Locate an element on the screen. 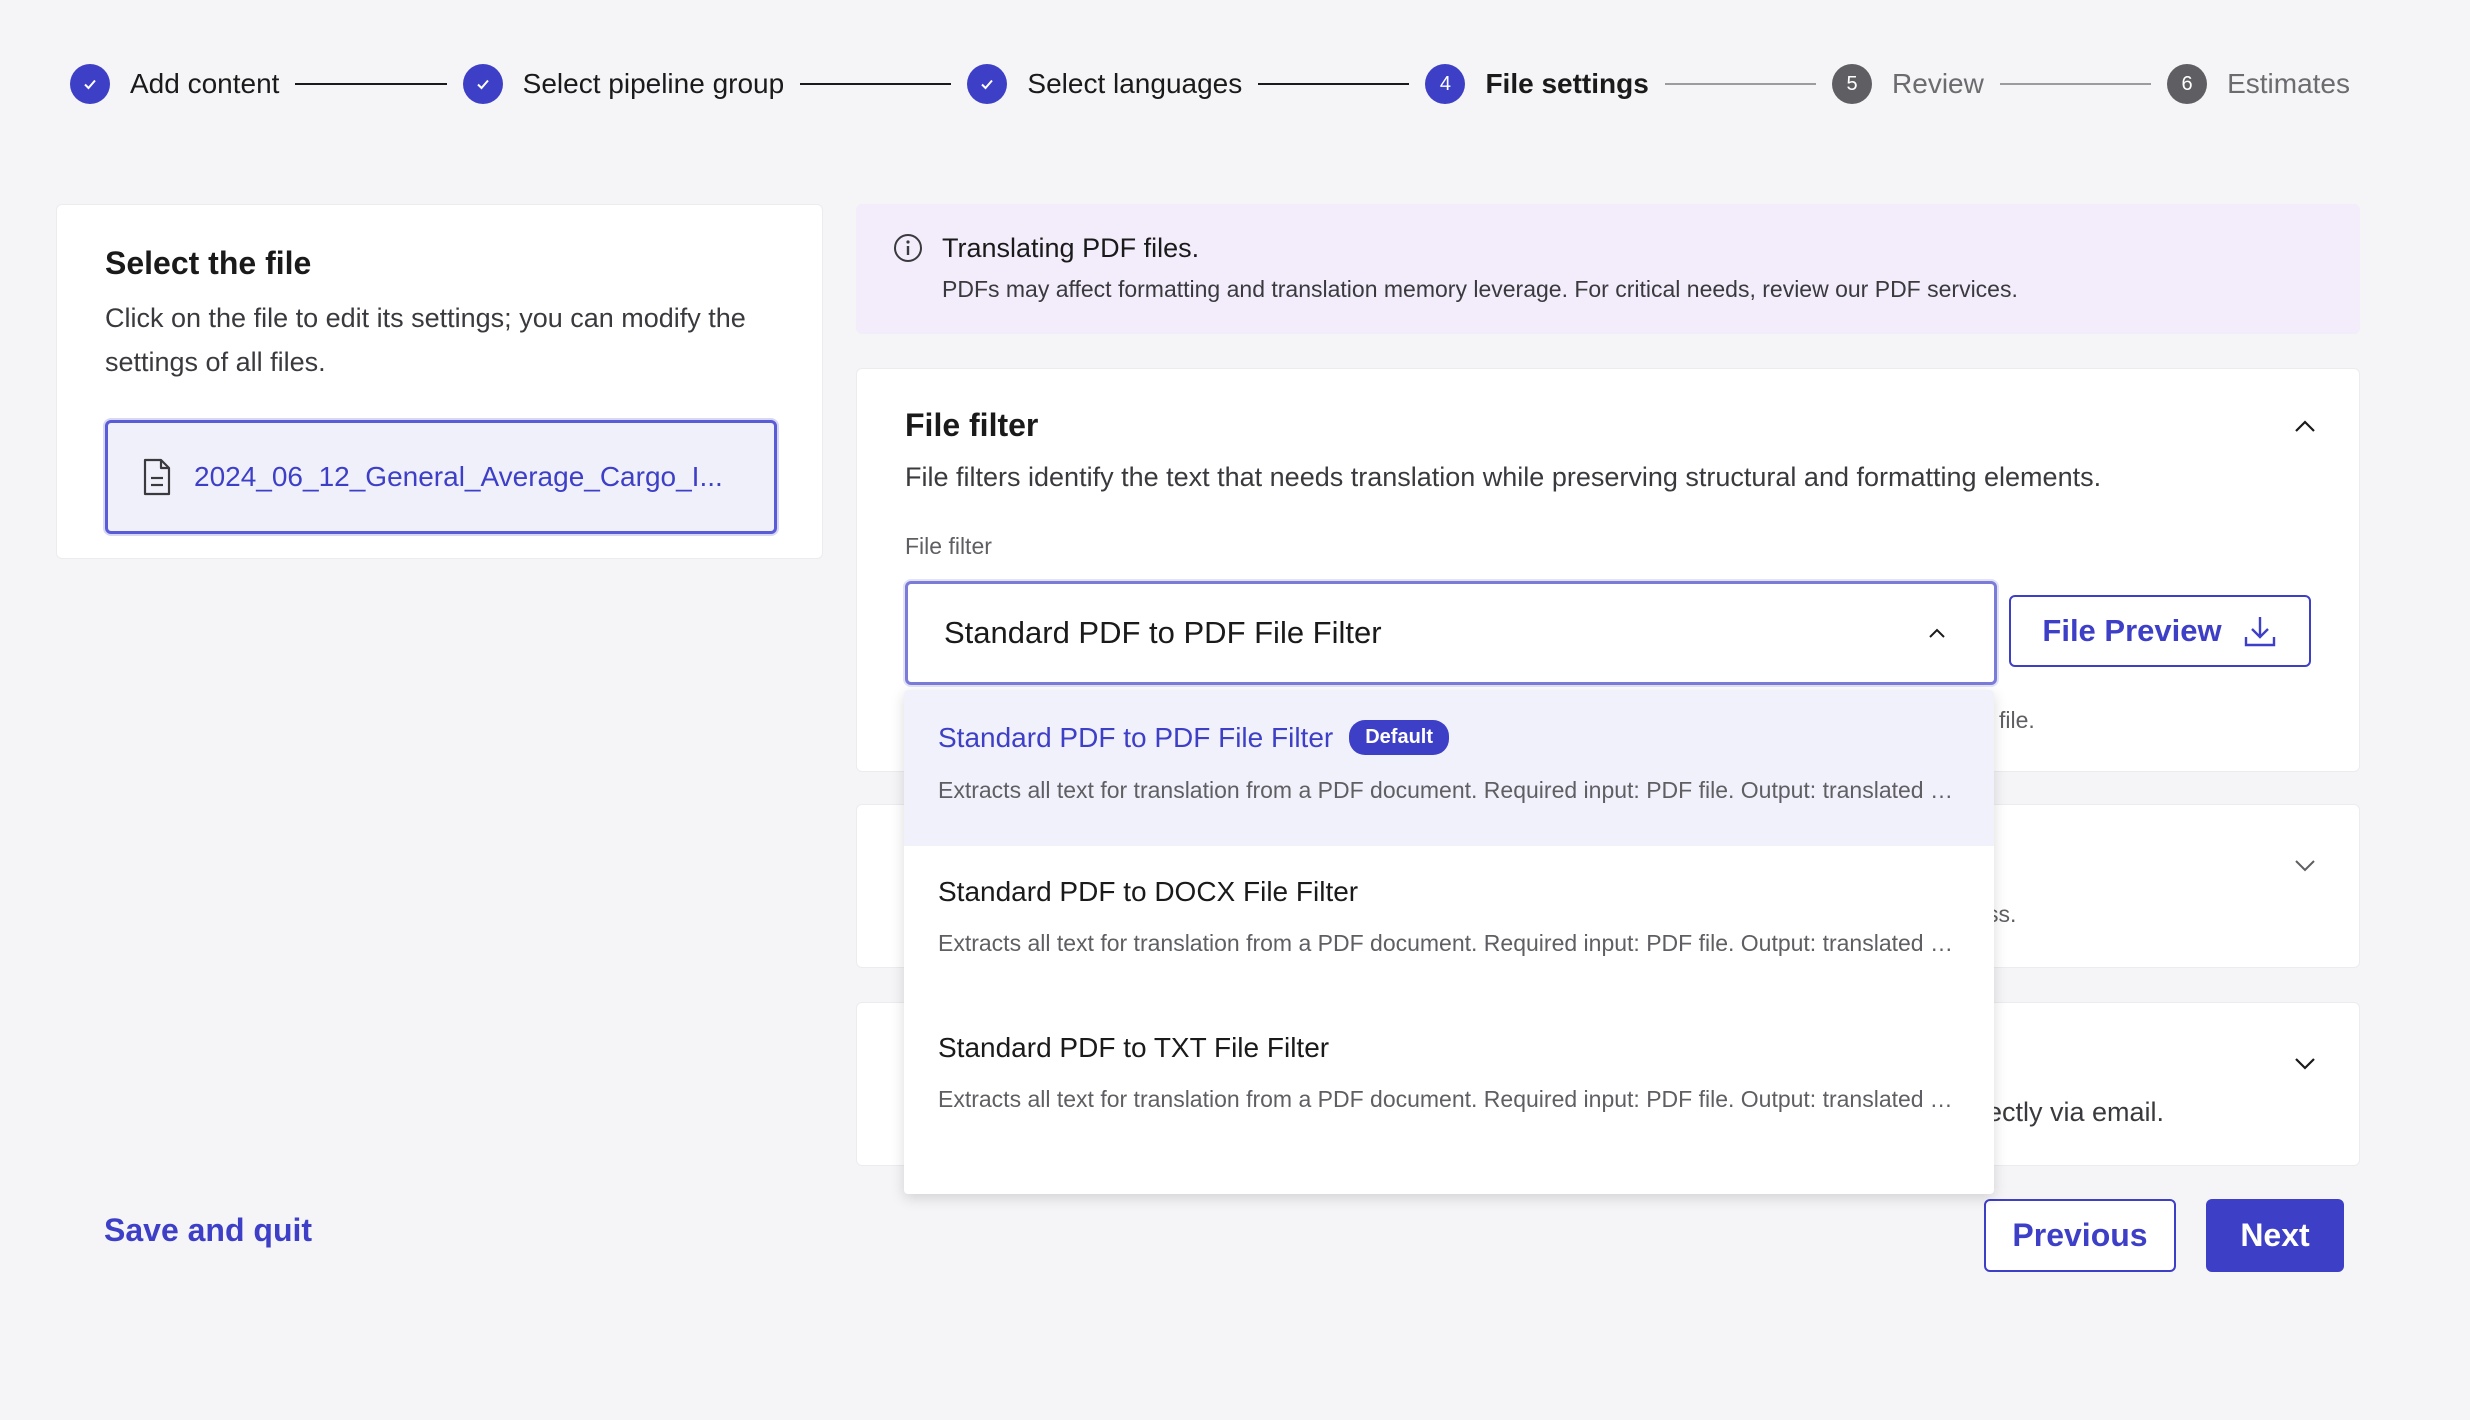  option-title: Standard PDF to TXT File Filter is located at coordinates (1134, 1047).